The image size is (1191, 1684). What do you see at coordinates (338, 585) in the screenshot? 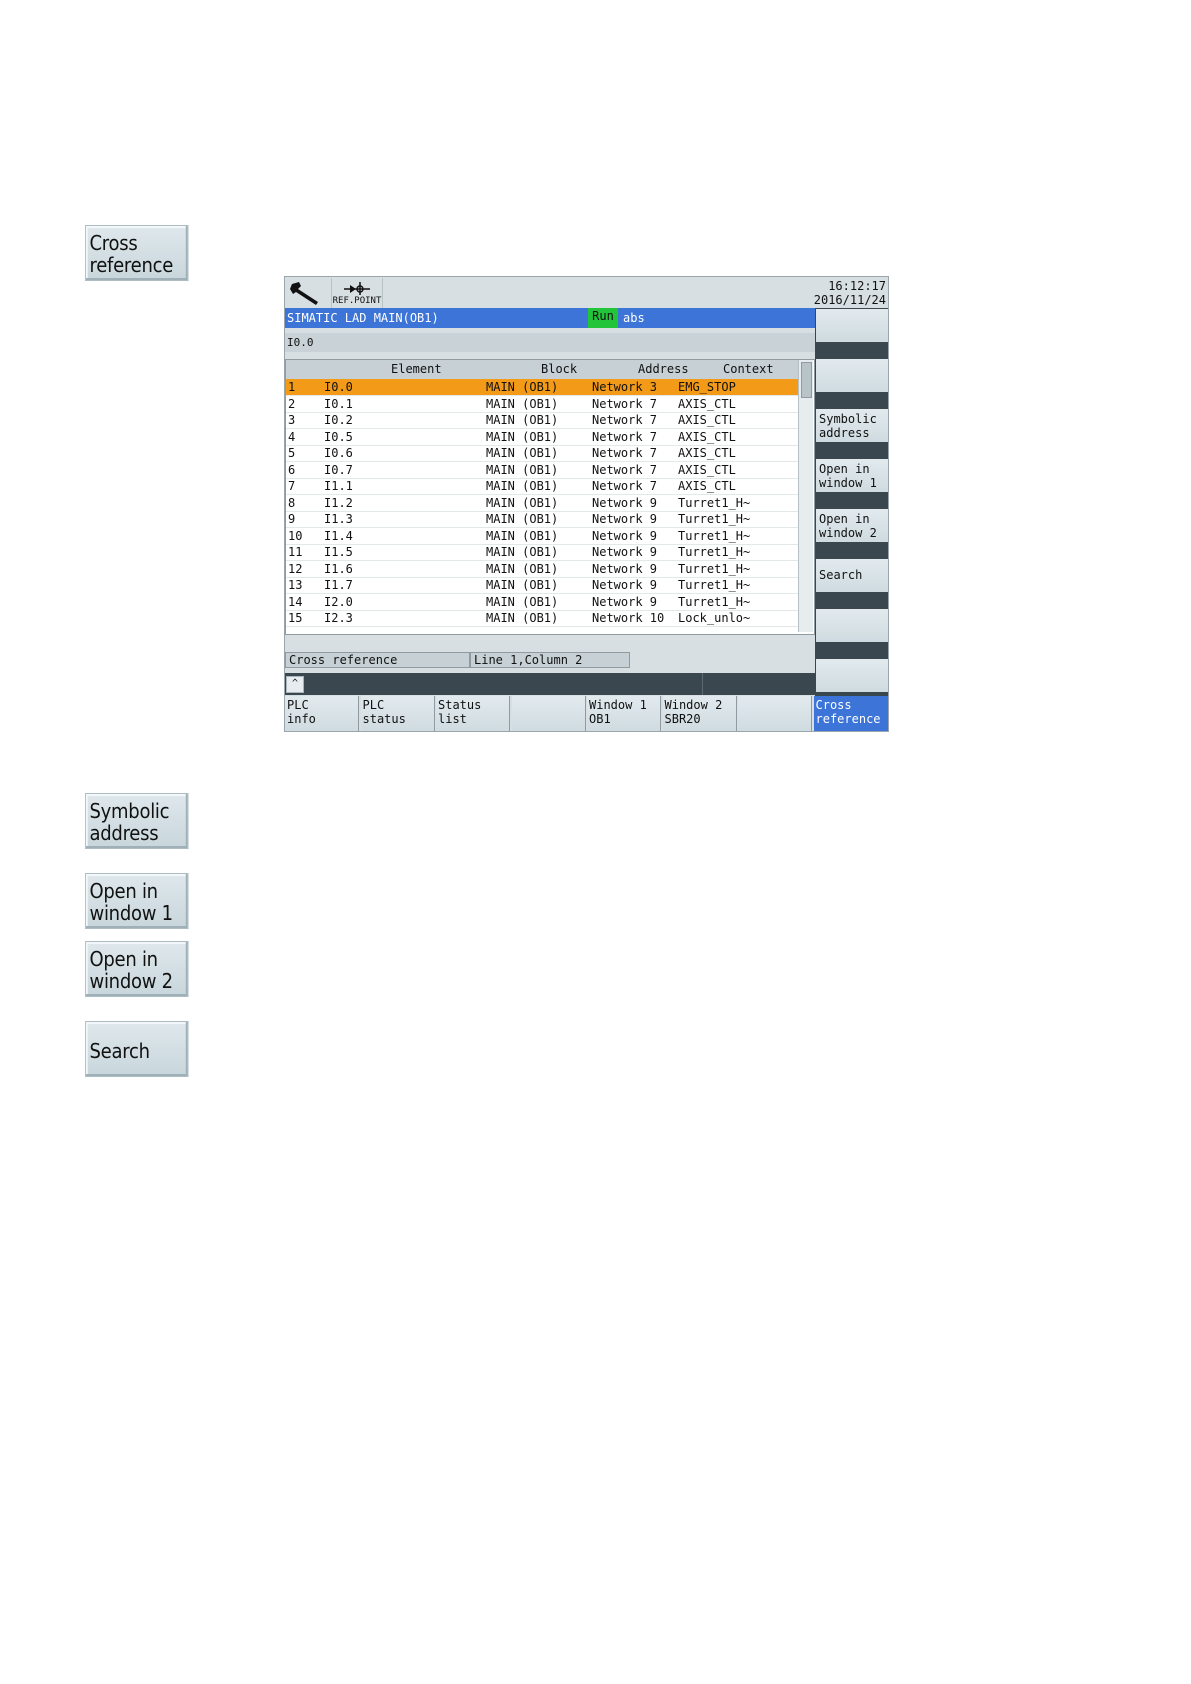
I see `cell-element: I1.7` at bounding box center [338, 585].